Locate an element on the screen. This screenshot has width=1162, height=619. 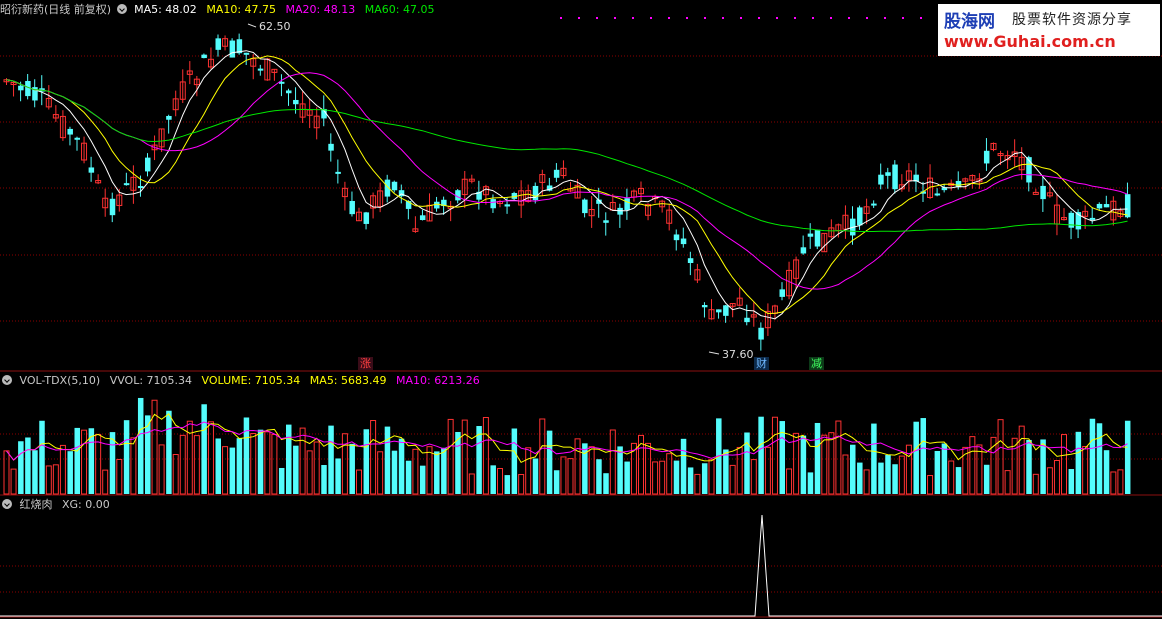
indicator-settings-icon is located at coordinates (7, 504).